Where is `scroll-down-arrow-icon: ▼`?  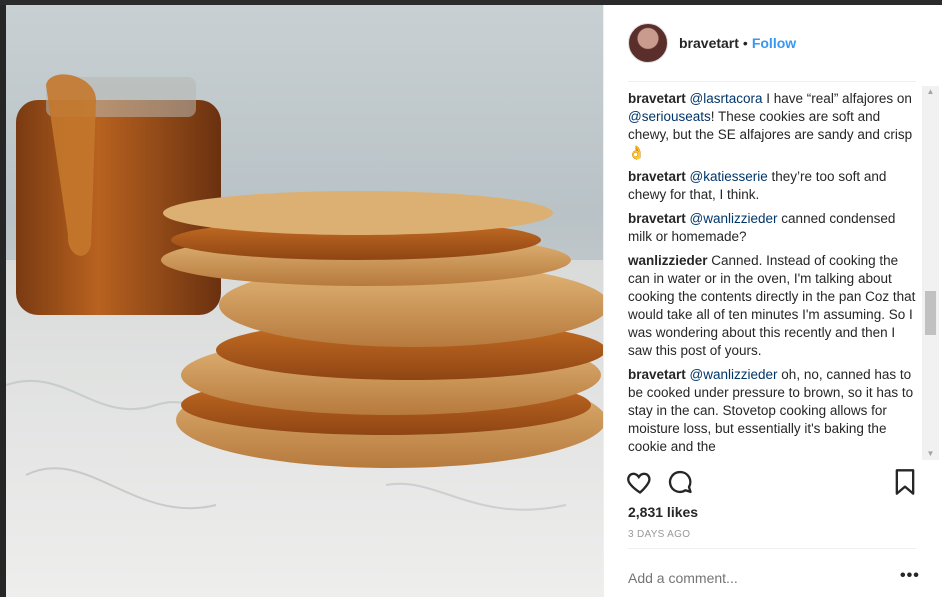
scroll-down-arrow-icon: ▼ is located at coordinates (930, 454).